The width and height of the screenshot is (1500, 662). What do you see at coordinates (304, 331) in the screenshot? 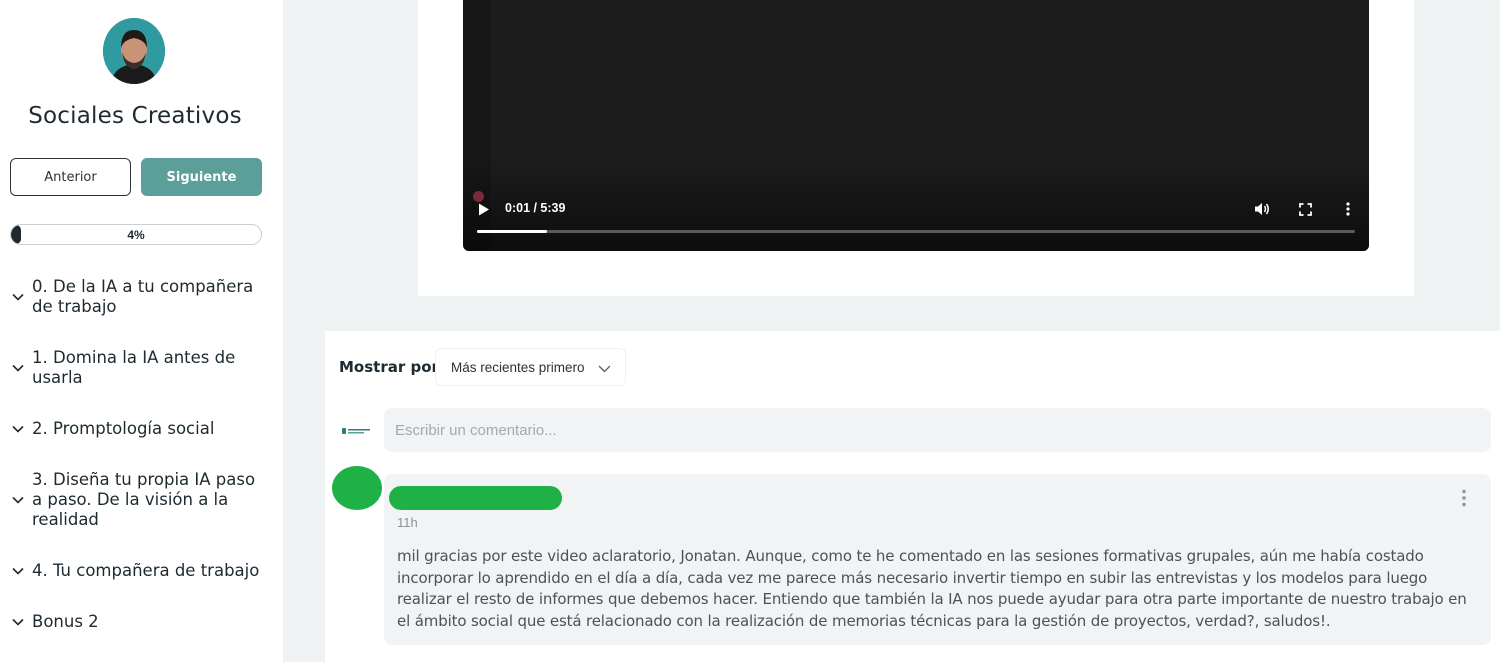
I see `sidebar-gutter` at bounding box center [304, 331].